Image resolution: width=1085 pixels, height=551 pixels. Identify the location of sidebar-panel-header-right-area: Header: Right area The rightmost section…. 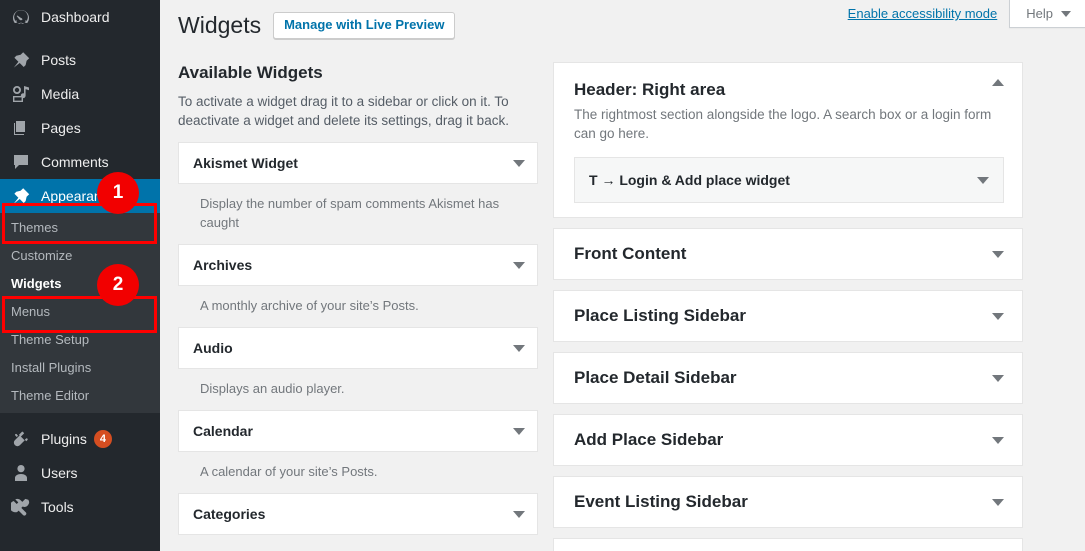
(788, 140).